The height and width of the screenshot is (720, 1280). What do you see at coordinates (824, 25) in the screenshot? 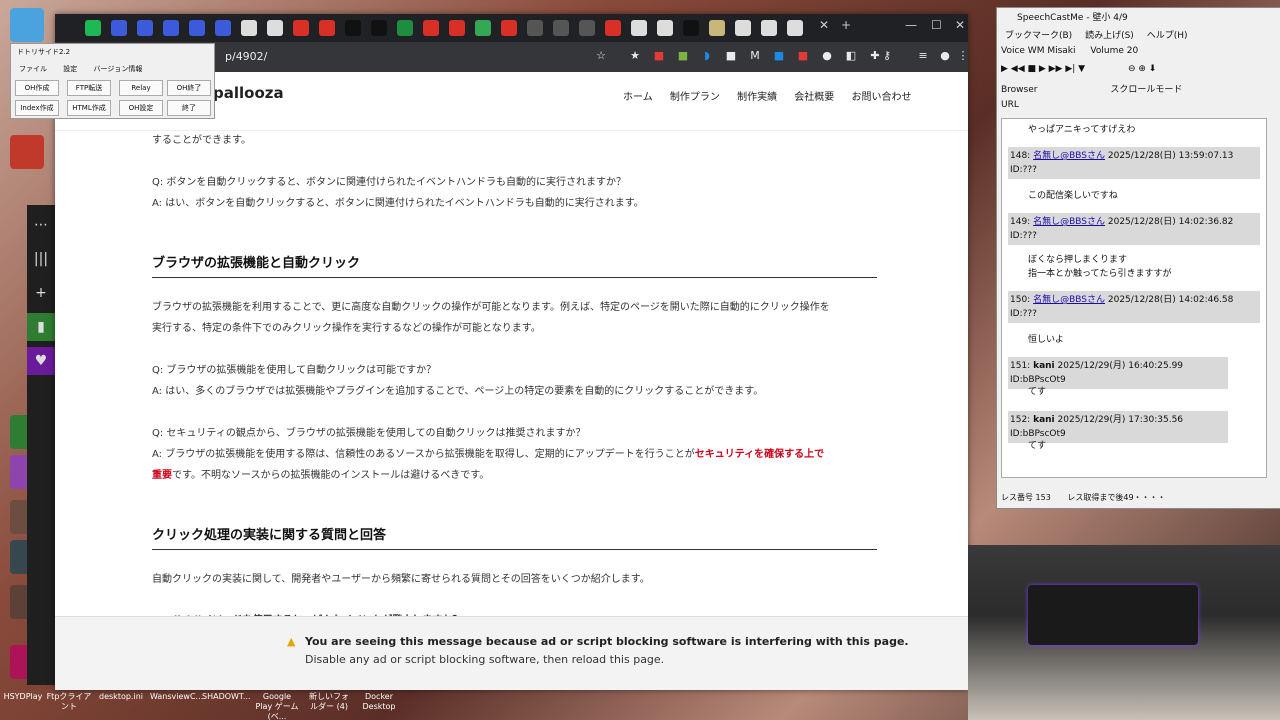
I see `close-tab-icon: ✕` at bounding box center [824, 25].